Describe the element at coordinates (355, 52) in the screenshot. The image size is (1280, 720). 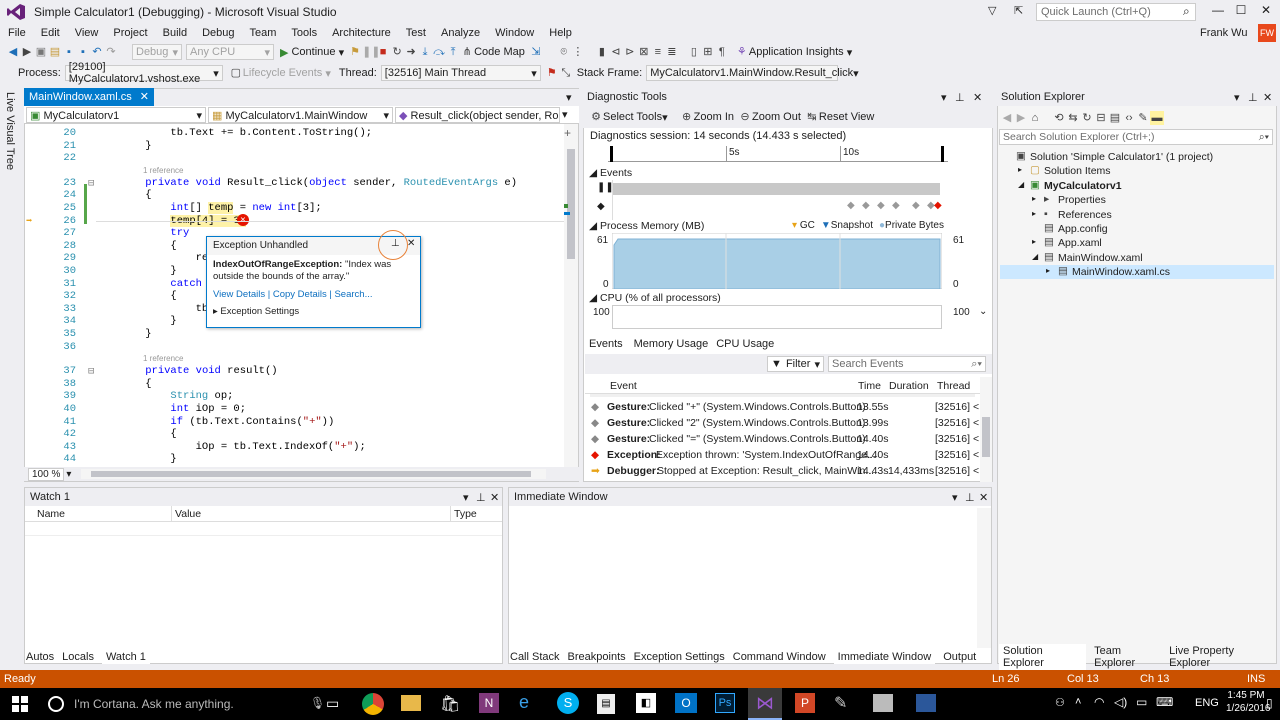
I see `attach-icon: ⚑` at that location.